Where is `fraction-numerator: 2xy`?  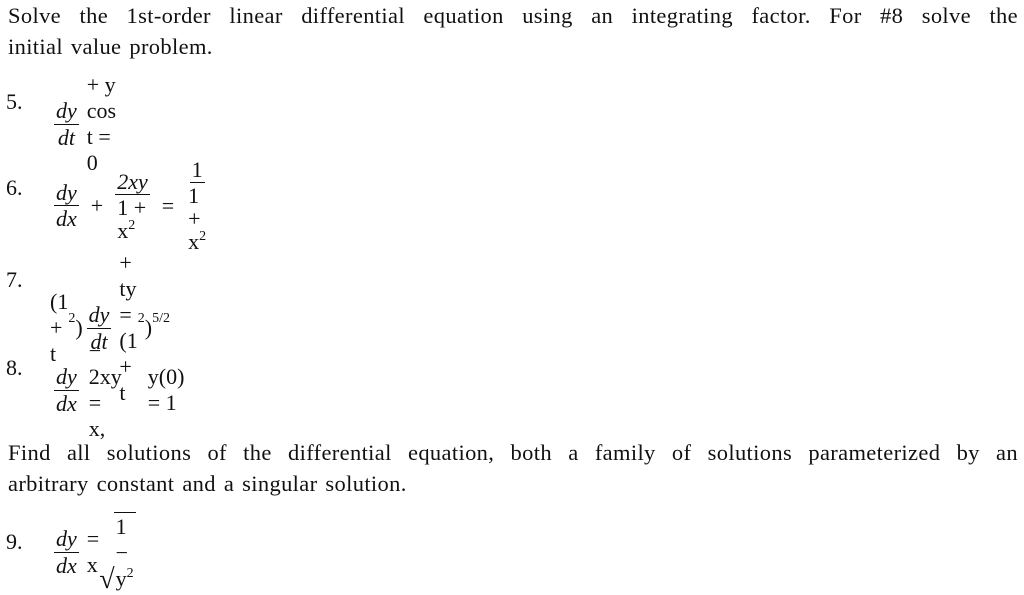 fraction-numerator: 2xy is located at coordinates (132, 181).